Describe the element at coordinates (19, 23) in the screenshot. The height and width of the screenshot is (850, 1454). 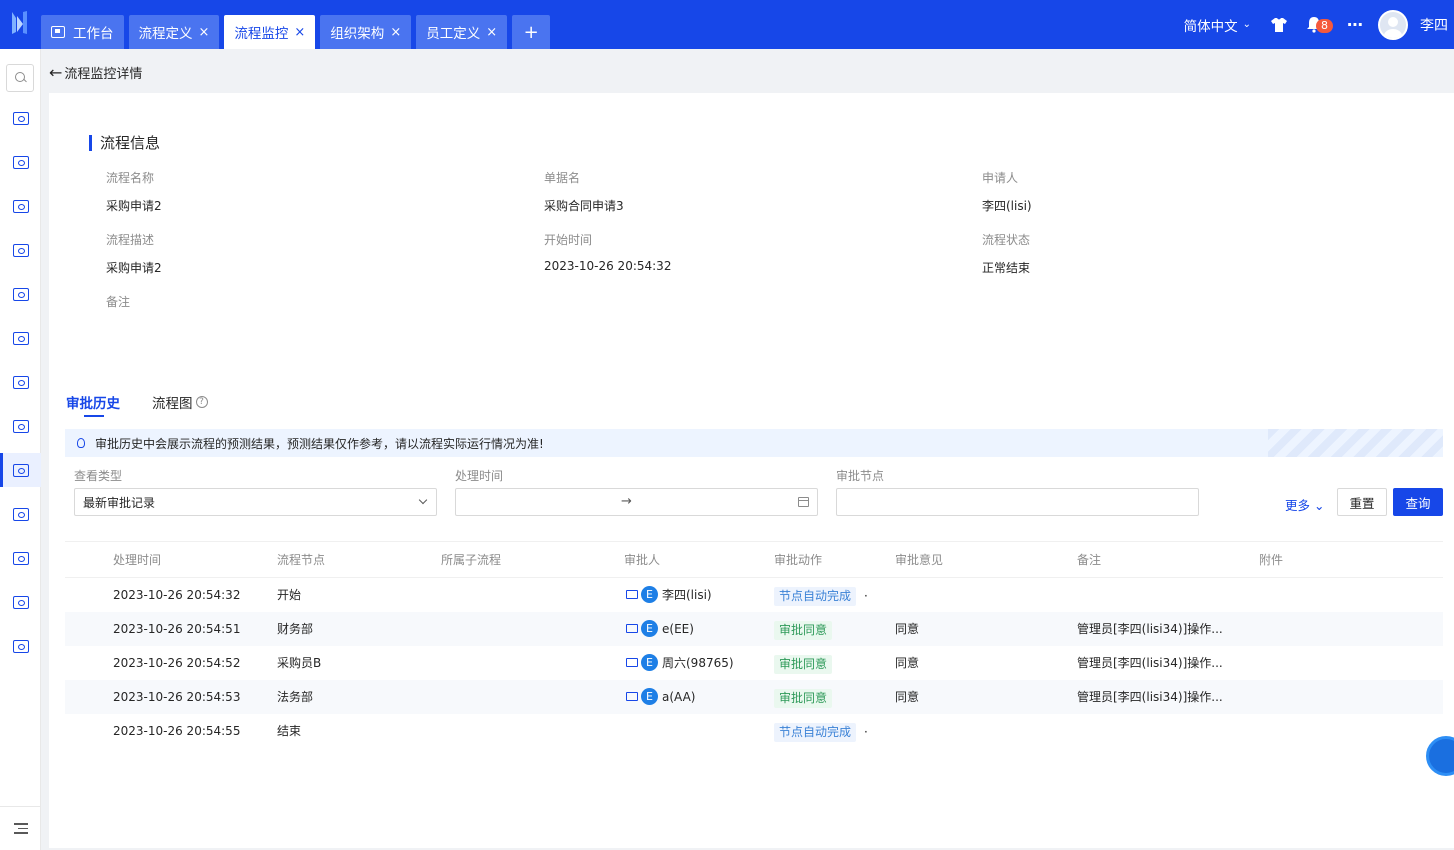
I see `app-logo` at that location.